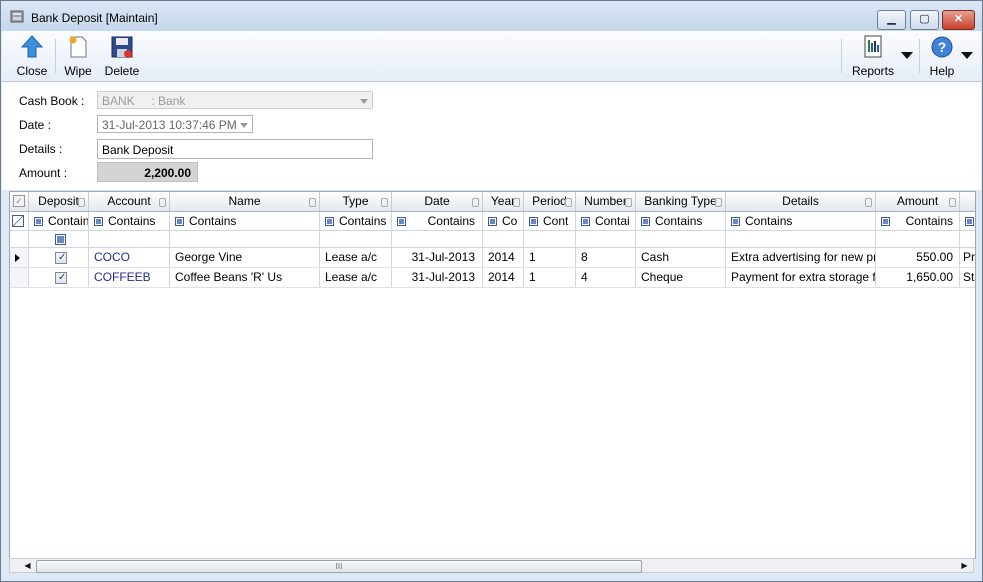  I want to click on clear-filter-icon, so click(19, 221).